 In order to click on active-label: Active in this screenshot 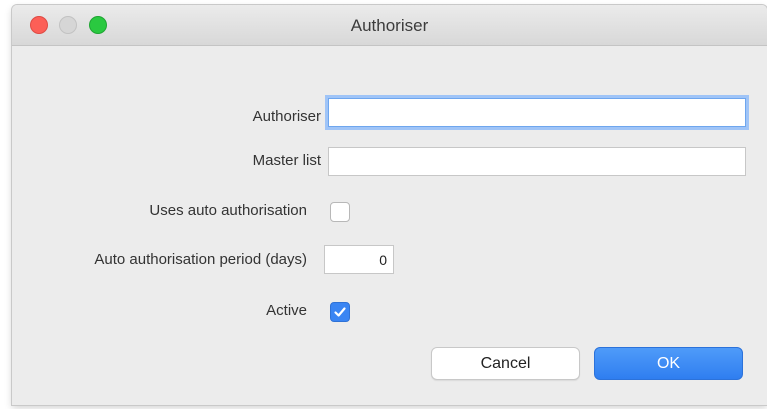, I will do `click(286, 310)`.